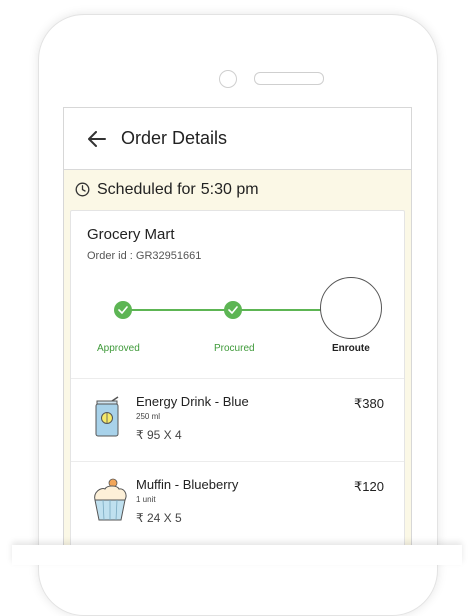  Describe the element at coordinates (148, 416) in the screenshot. I see `item-quantity: 250 ml` at that location.